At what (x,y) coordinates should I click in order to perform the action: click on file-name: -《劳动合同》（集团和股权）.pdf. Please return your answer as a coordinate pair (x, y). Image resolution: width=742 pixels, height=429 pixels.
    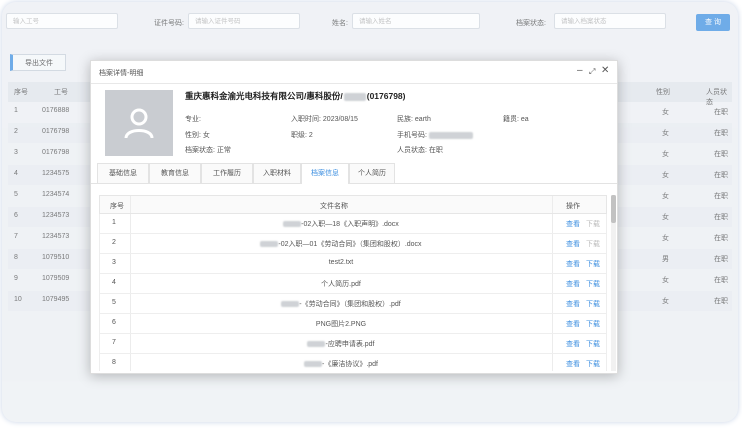
    Looking at the image, I should click on (350, 304).